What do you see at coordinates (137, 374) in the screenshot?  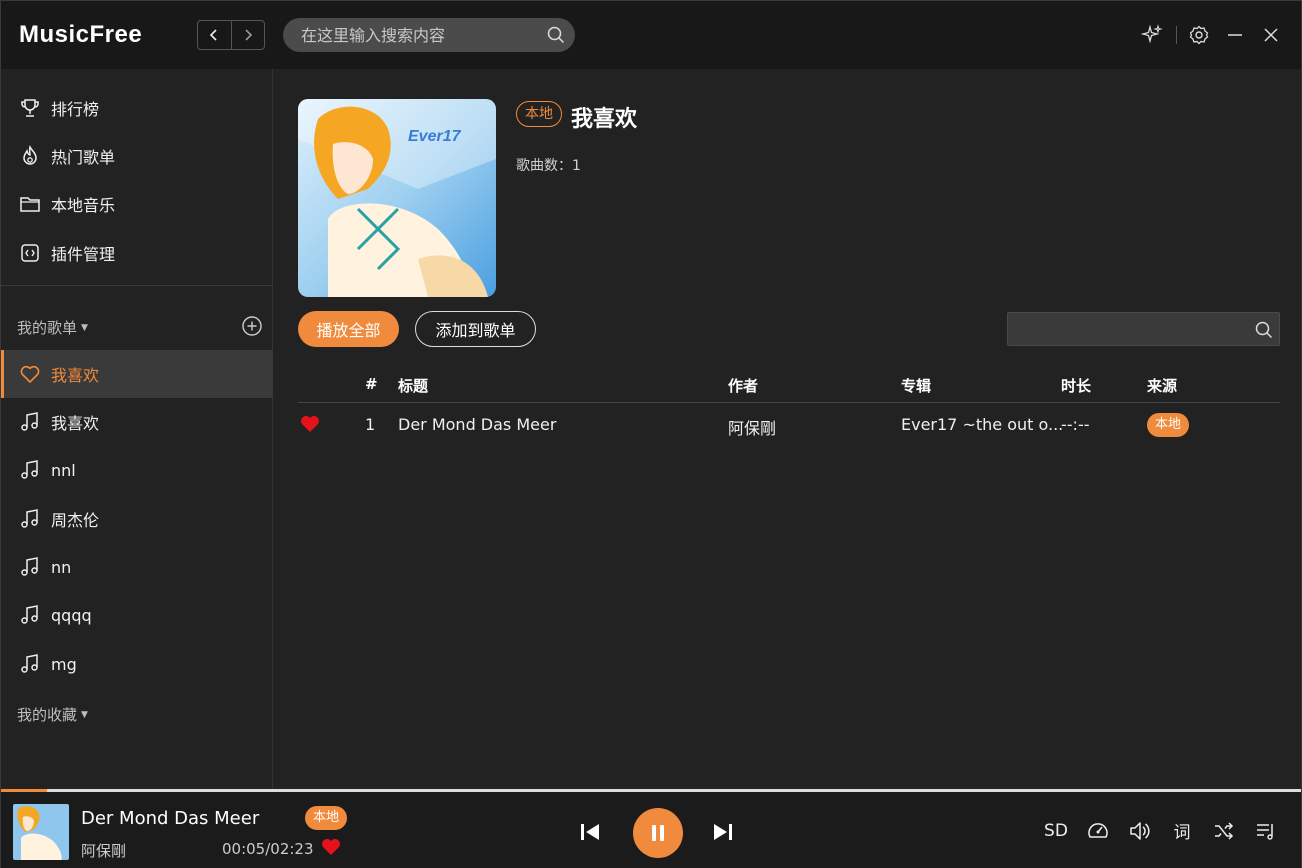 I see `sidebar-sheet-favorites: 我喜欢` at bounding box center [137, 374].